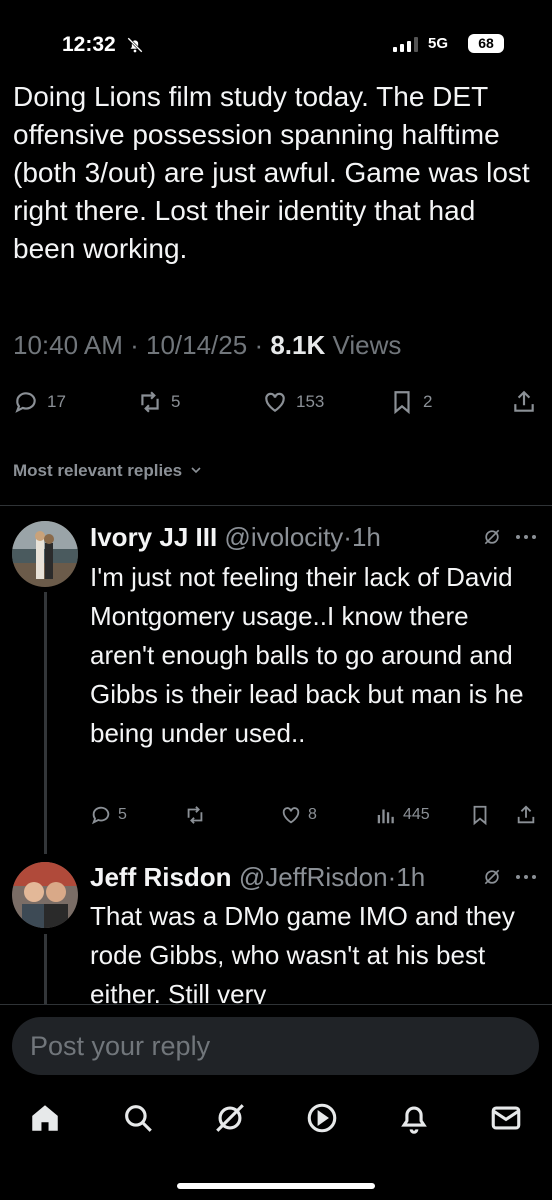  Describe the element at coordinates (276, 1186) in the screenshot. I see `home-indicator` at that location.